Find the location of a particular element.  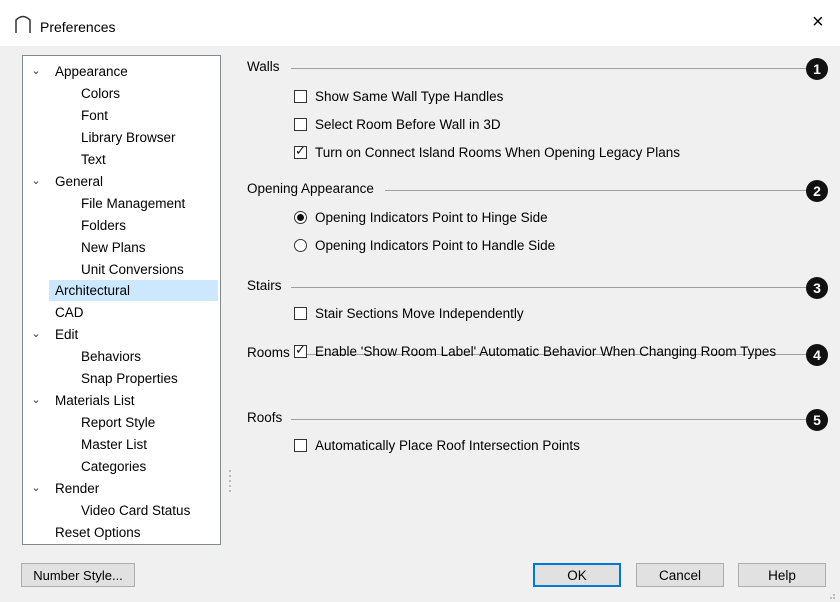

tree-item-master-list: Master List is located at coordinates (121, 444).